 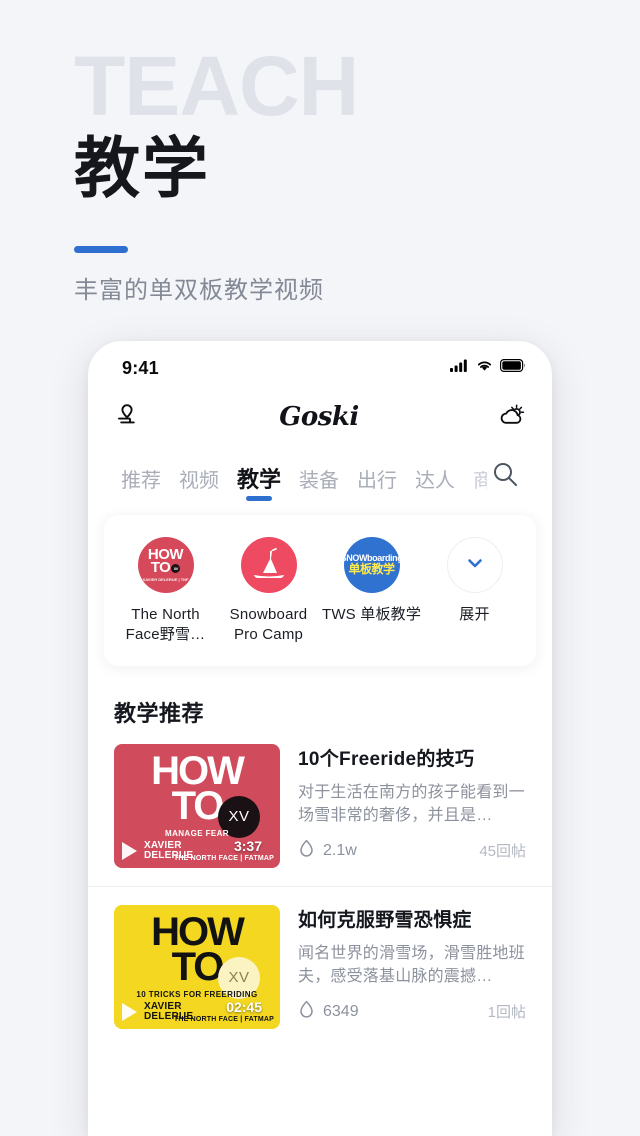 What do you see at coordinates (505, 478) in the screenshot?
I see `search-icon` at bounding box center [505, 478].